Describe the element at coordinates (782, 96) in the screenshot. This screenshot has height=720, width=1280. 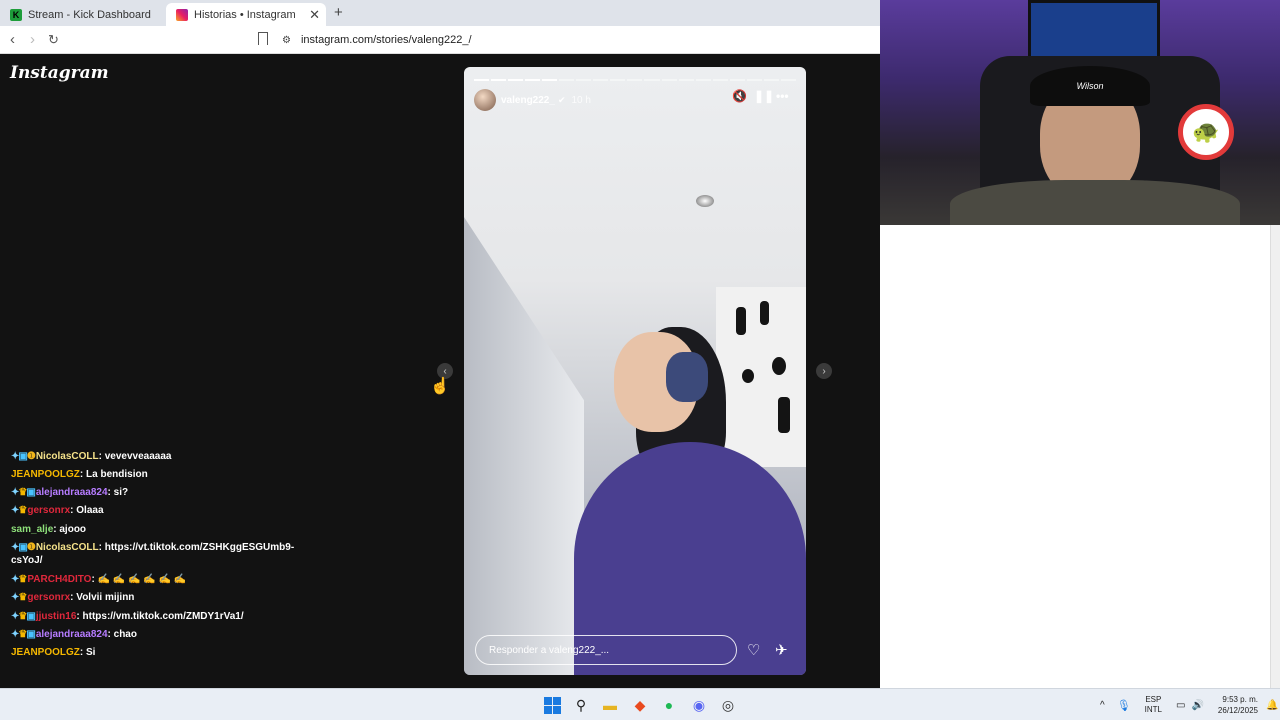
I see `more-options-icon: •••` at that location.